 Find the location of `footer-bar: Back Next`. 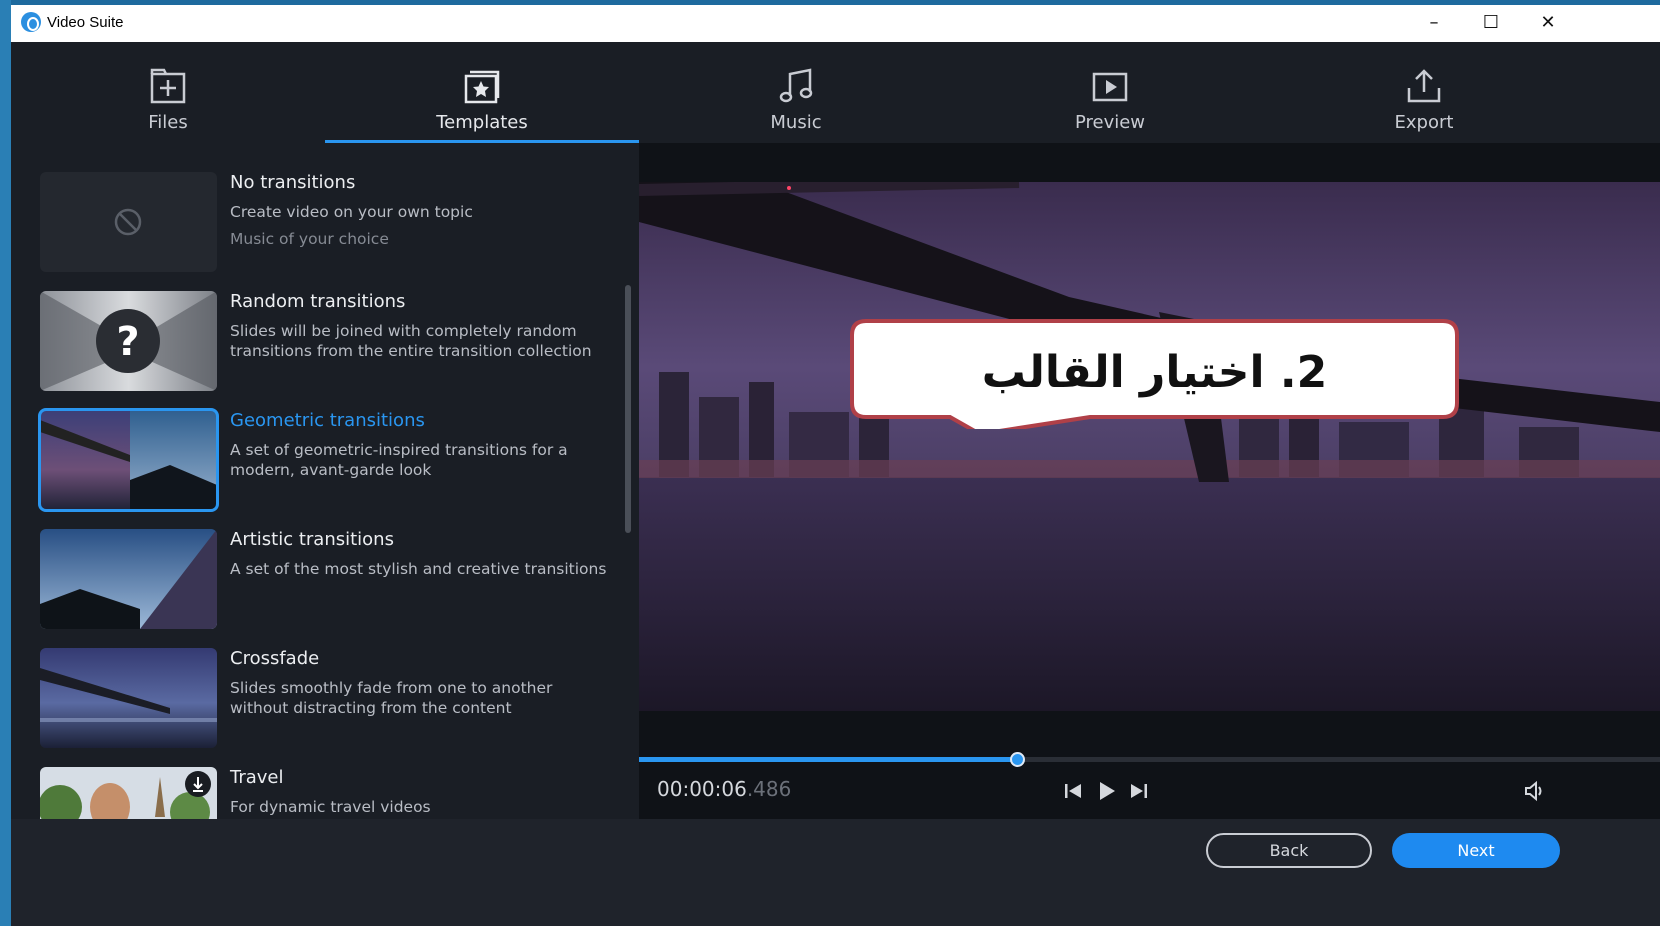

footer-bar: Back Next is located at coordinates (835, 872).